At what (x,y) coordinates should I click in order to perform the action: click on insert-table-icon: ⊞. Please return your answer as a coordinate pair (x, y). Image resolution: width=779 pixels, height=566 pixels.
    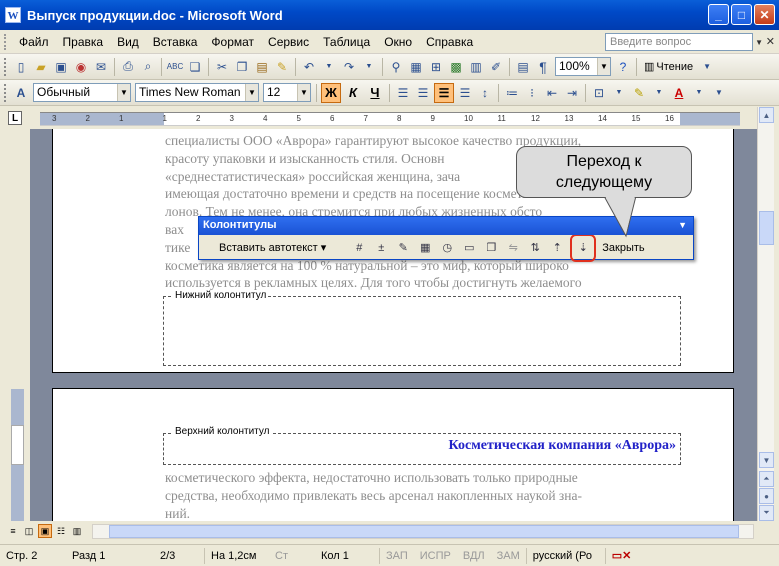
    Looking at the image, I should click on (436, 67).